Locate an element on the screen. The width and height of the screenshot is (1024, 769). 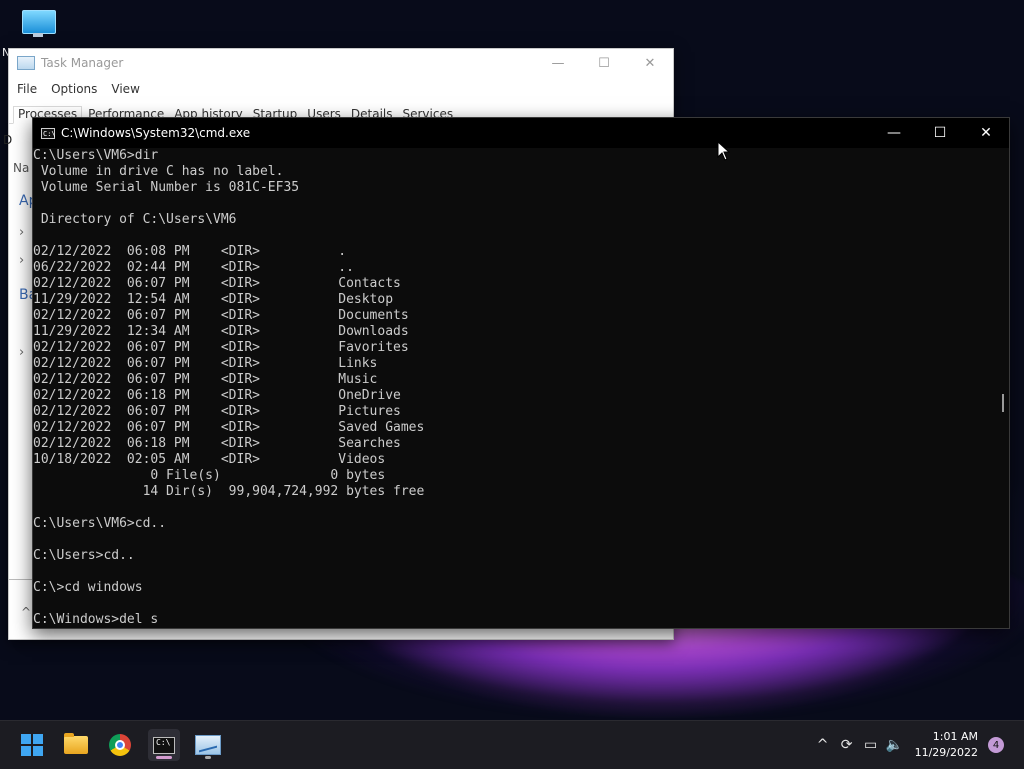
tm-fragment-name-header: Na is located at coordinates (21, 168).